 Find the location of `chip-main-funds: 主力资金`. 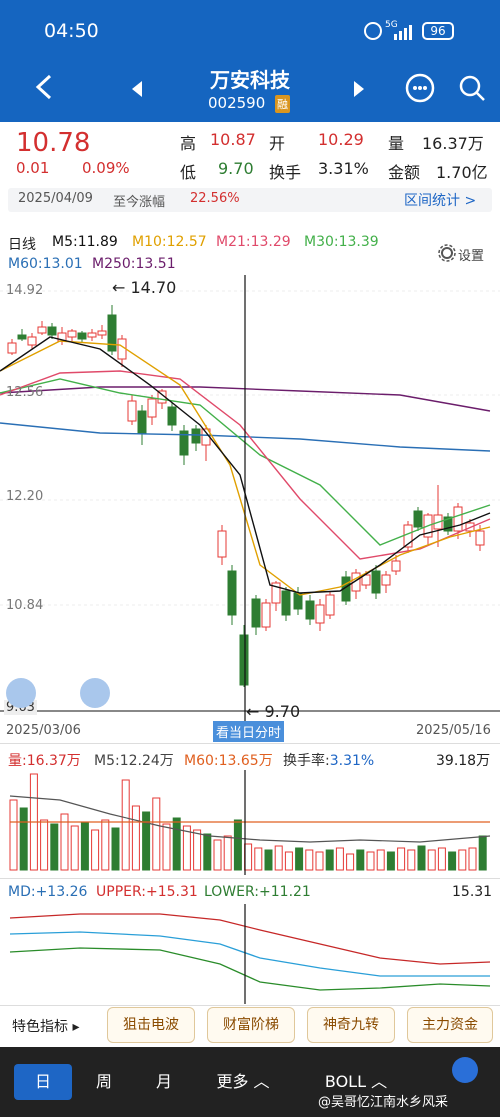

chip-main-funds: 主力资金 is located at coordinates (450, 1025).